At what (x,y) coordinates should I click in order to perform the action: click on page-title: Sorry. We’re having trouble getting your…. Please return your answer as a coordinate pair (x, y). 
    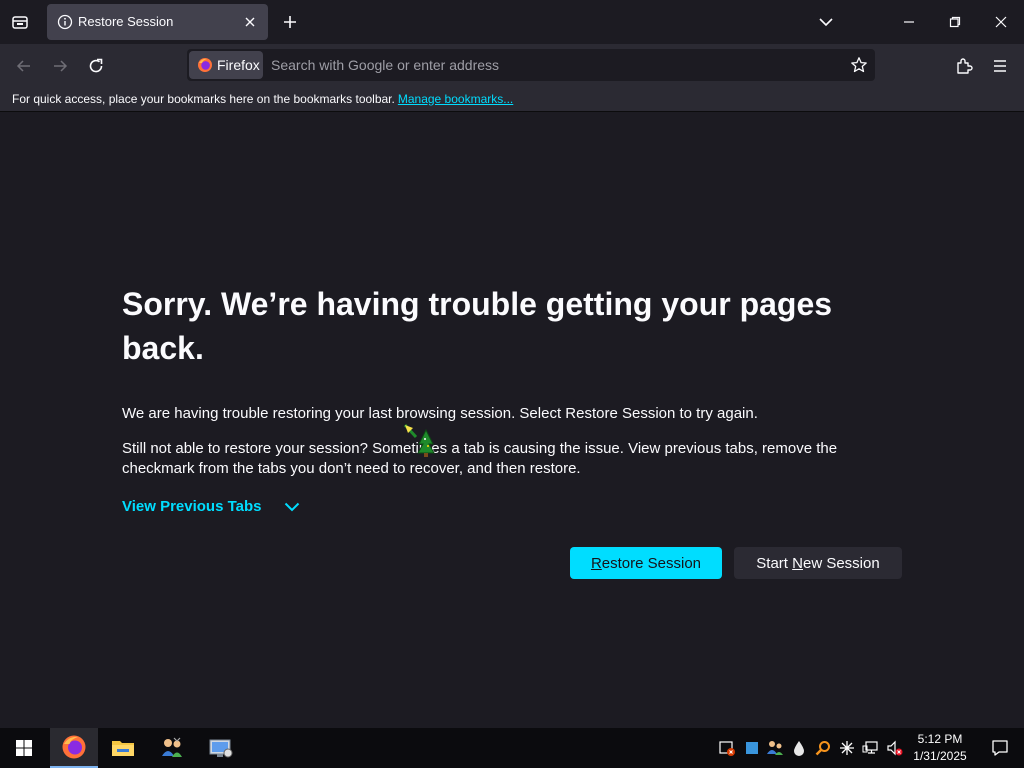
    Looking at the image, I should click on (477, 326).